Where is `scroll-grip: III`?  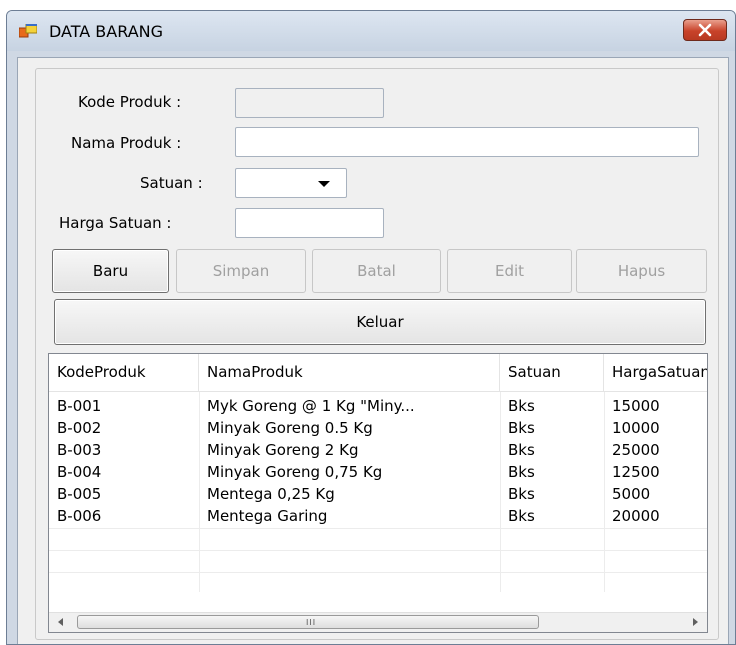
scroll-grip: III is located at coordinates (311, 622).